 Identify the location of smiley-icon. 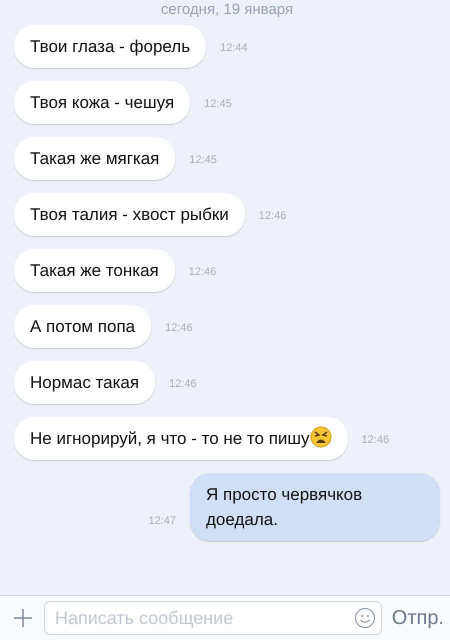
(365, 618).